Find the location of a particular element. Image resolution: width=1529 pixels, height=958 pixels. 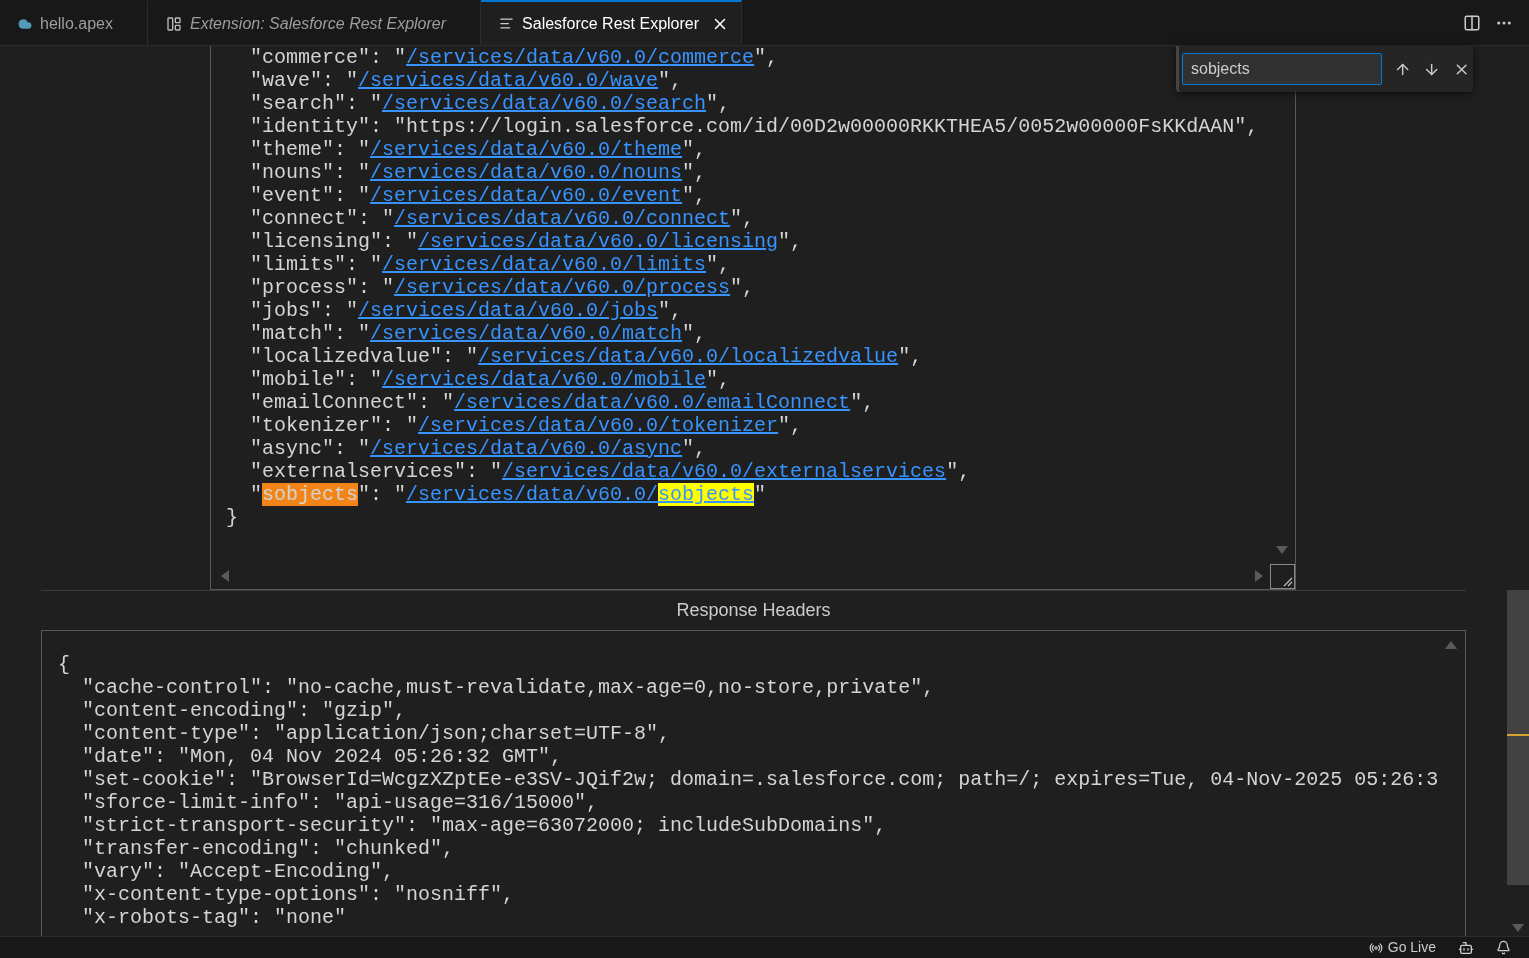

code-text: "strict-transport-security": "max-age=63072000; includeSubDomains", is located at coordinates (484, 825).